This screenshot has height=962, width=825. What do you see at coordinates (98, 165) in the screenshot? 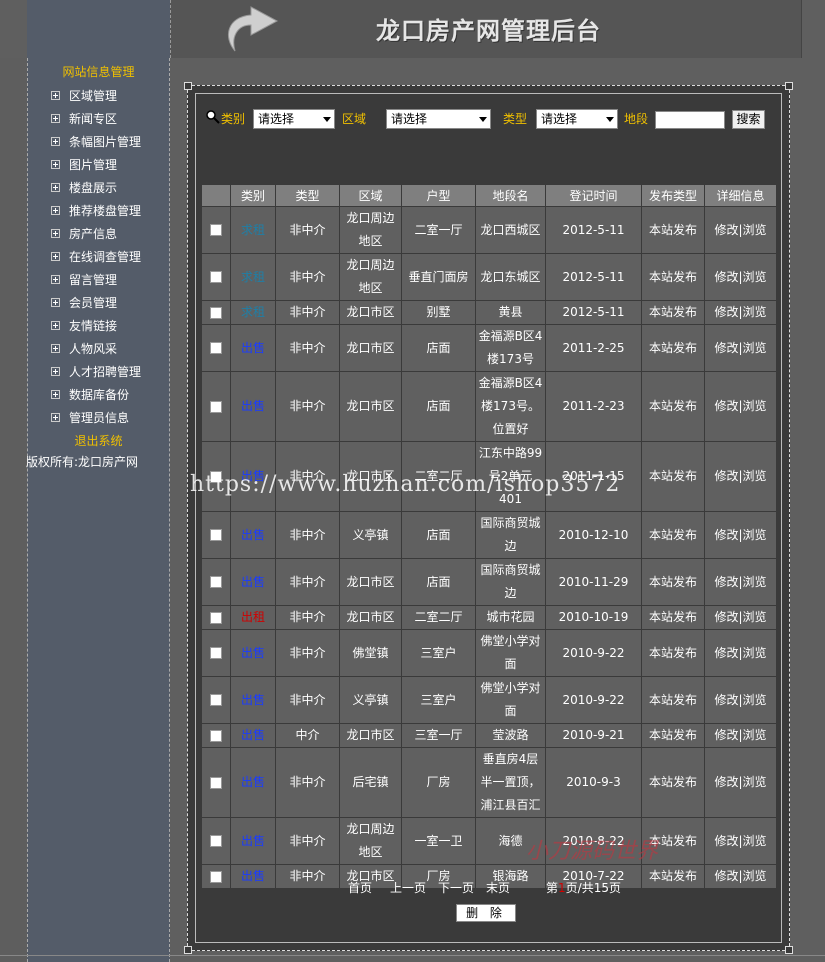
I see `sidebar-item: 图片管理` at bounding box center [98, 165].